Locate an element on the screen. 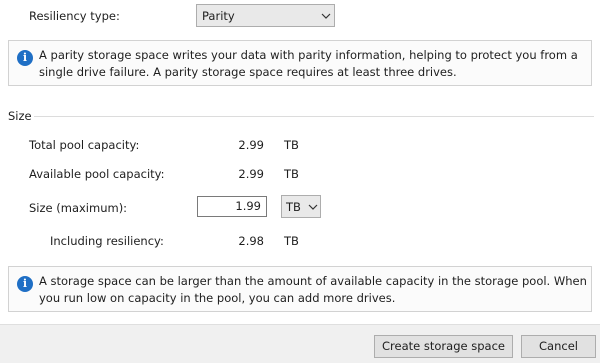 Image resolution: width=600 pixels, height=363 pixels. size-maximum-input: 1.99 is located at coordinates (232, 206).